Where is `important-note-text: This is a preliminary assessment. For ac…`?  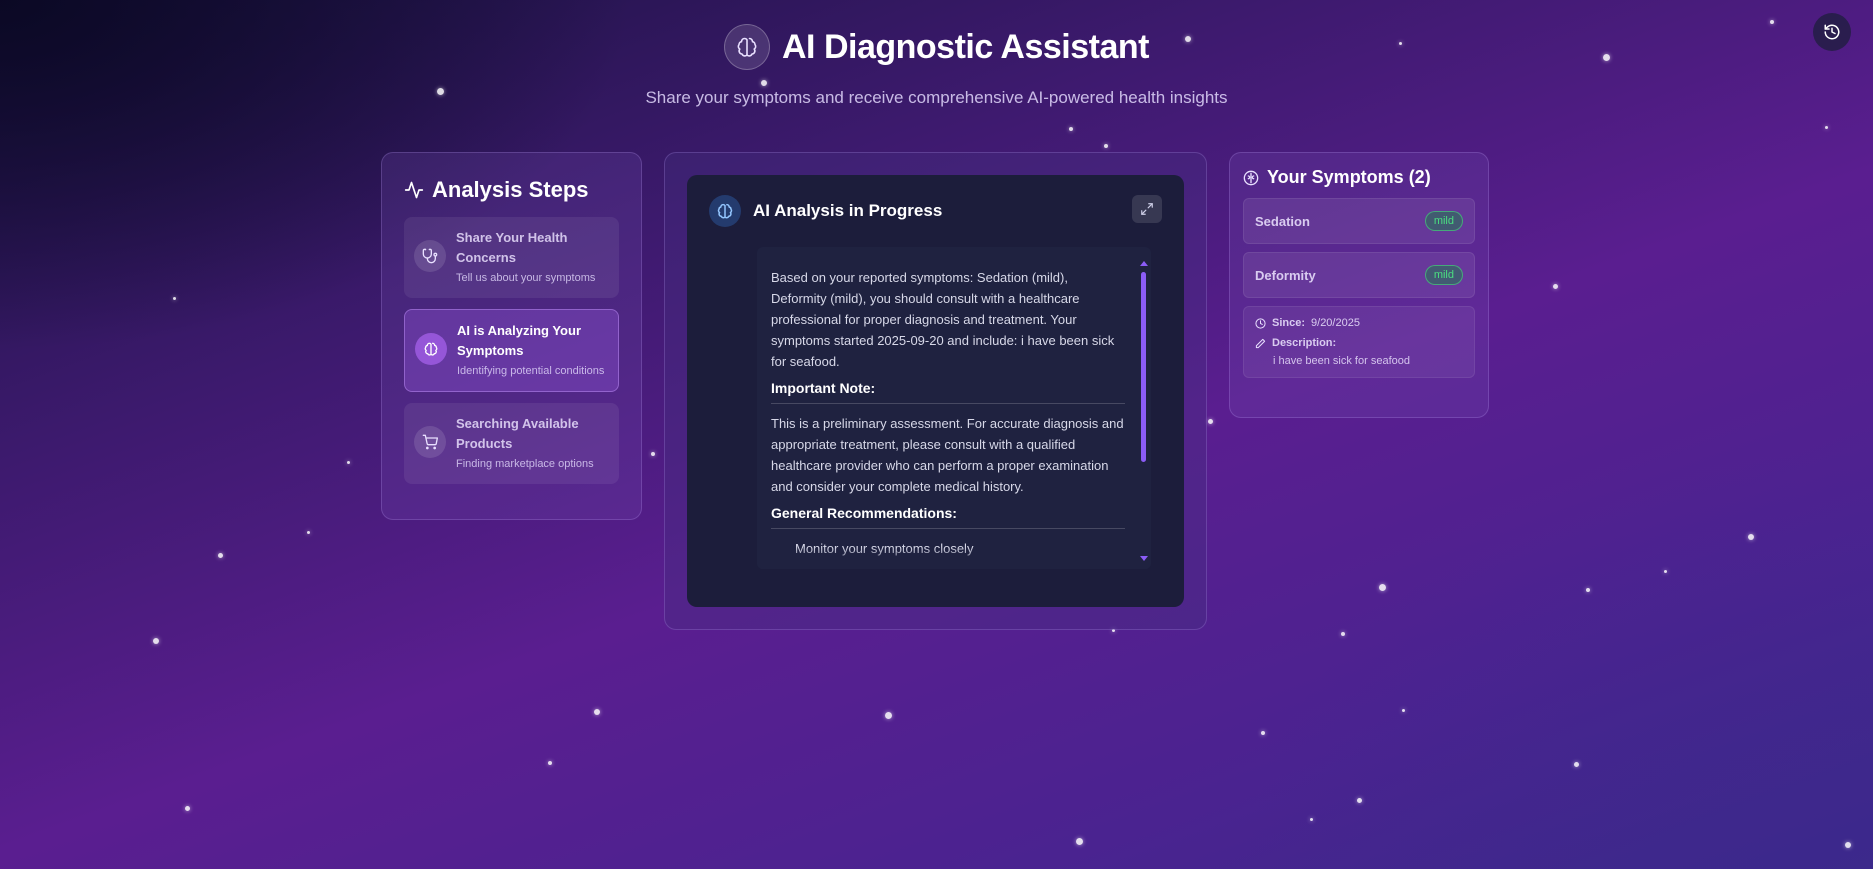
important-note-text: This is a preliminary assessment. For ac… is located at coordinates (947, 455).